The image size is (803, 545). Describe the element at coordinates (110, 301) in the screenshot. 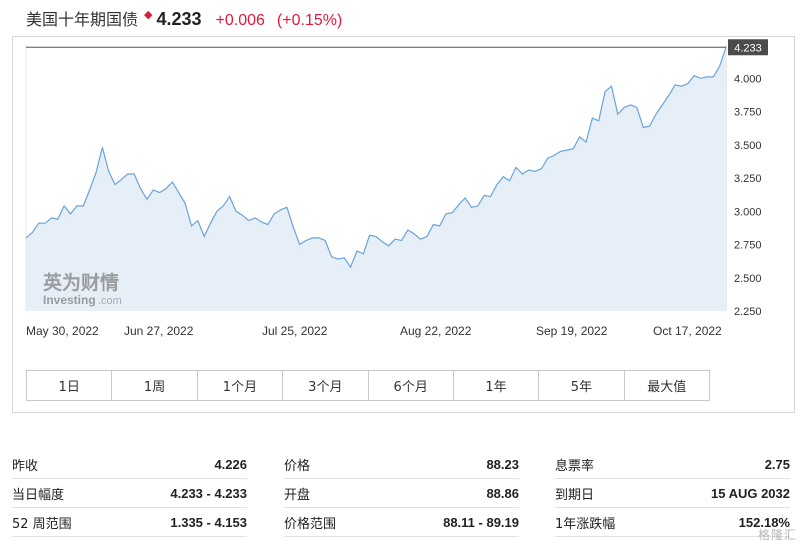

I see `investing-logo-suffix: .com` at that location.